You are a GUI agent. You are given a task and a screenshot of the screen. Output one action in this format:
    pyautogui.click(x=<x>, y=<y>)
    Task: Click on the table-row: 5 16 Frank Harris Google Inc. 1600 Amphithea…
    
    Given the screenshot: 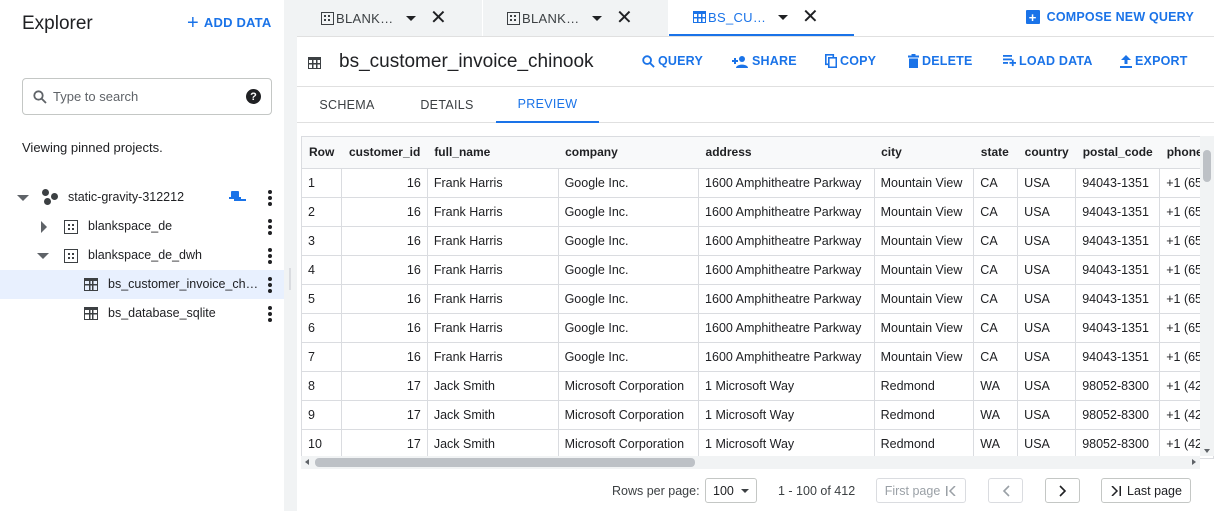 What is the action you would take?
    pyautogui.click(x=758, y=299)
    